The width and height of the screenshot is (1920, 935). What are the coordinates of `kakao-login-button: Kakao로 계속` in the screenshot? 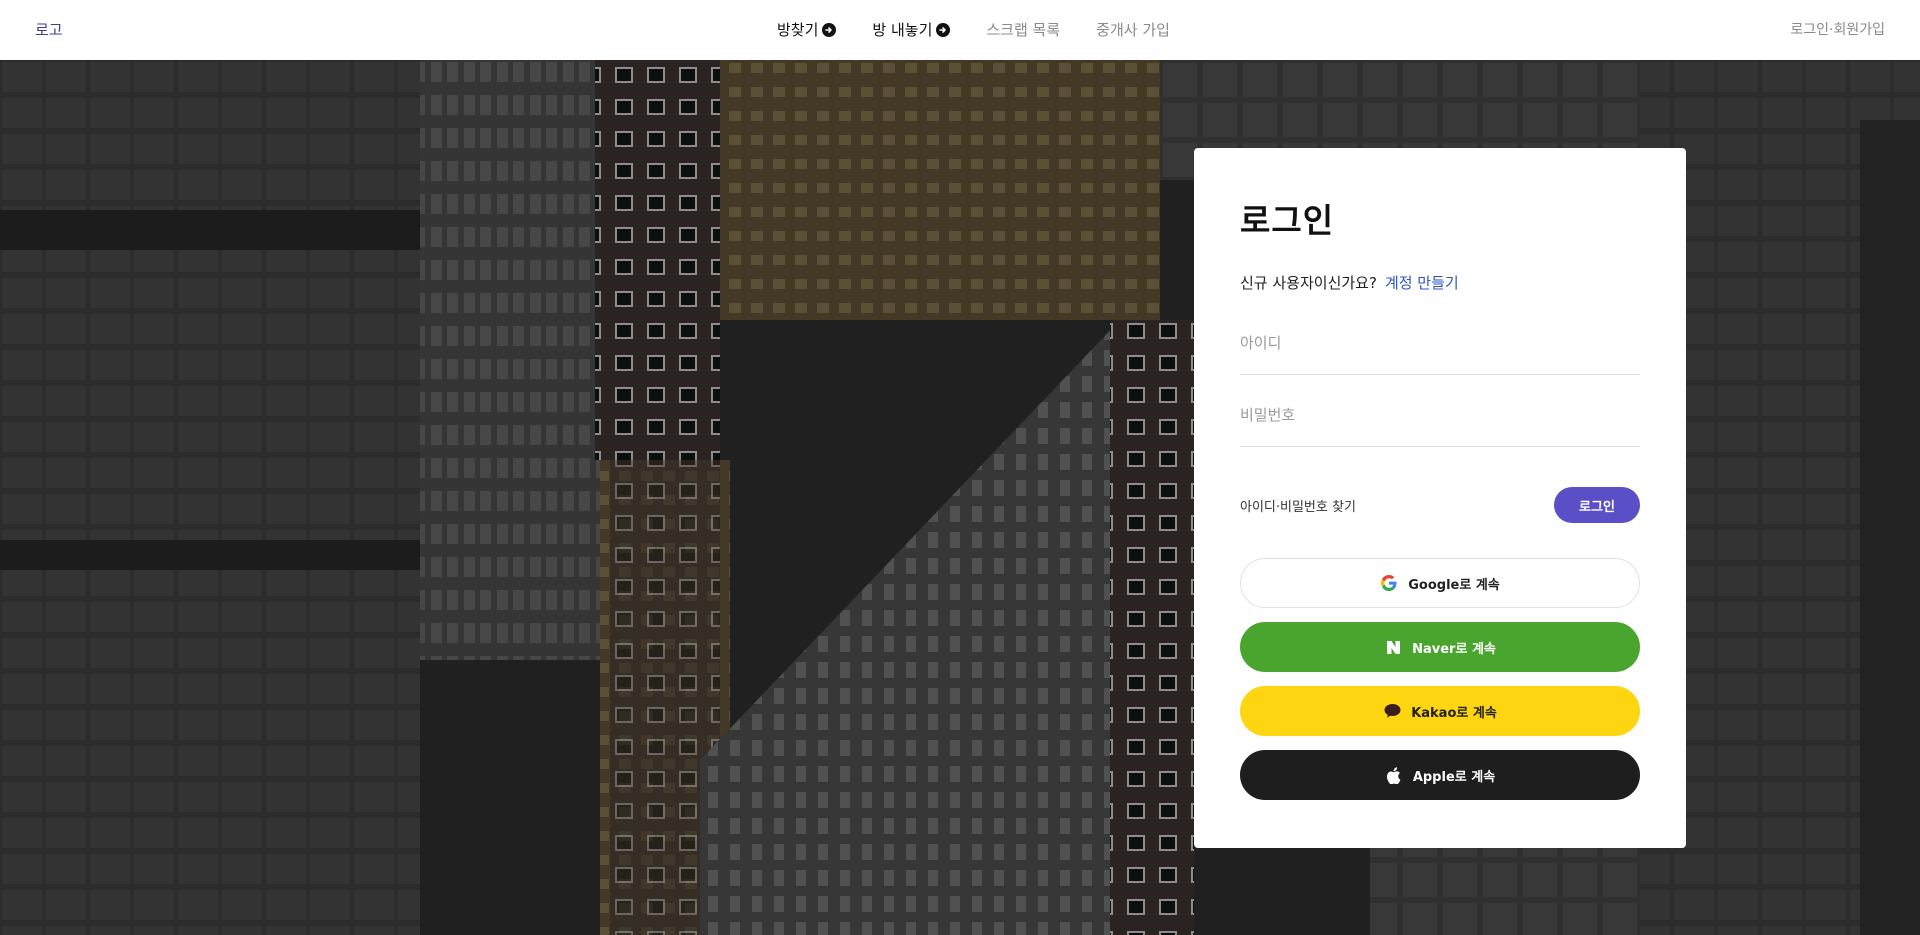 It's located at (1440, 711).